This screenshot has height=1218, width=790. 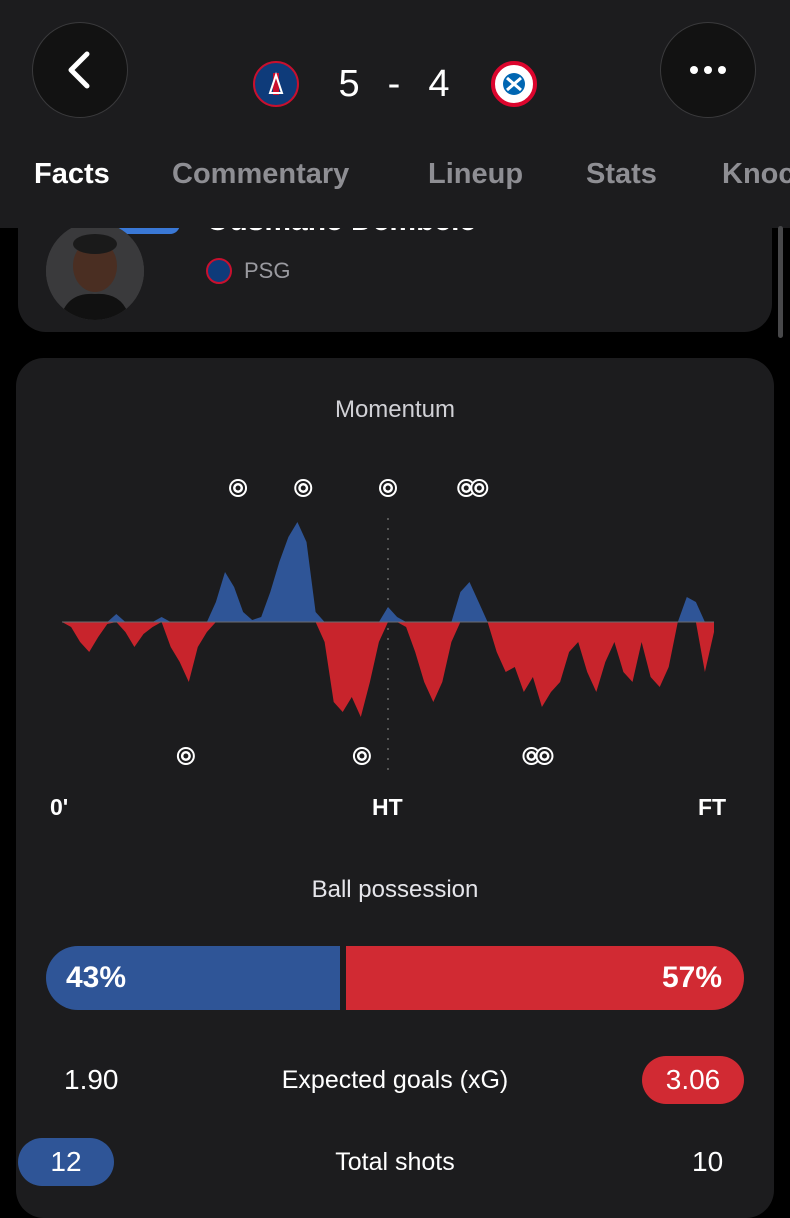 I want to click on tab-knockout: Knoc, so click(x=756, y=174).